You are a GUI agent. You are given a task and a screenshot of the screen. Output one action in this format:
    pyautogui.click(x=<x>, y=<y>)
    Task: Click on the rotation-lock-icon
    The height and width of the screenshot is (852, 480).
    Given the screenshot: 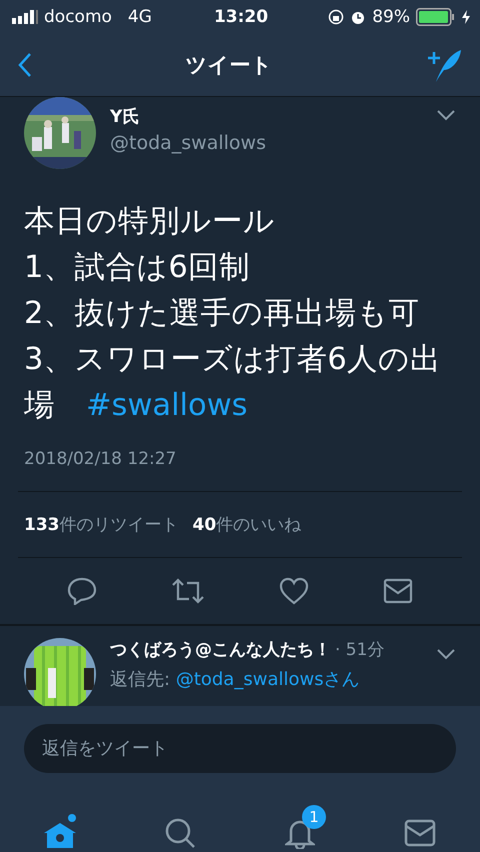 What is the action you would take?
    pyautogui.click(x=336, y=17)
    